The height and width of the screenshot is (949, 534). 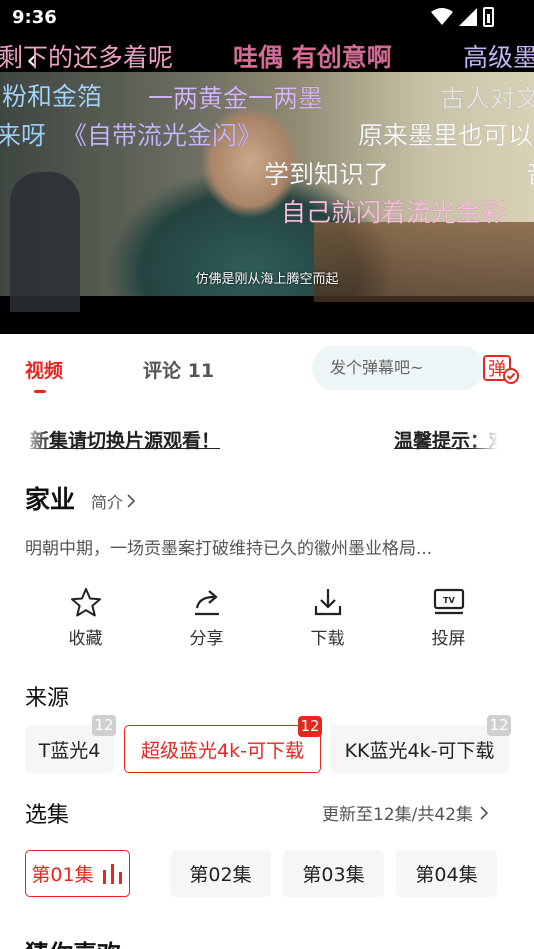 I want to click on status-bar: 9:36, so click(x=267, y=19).